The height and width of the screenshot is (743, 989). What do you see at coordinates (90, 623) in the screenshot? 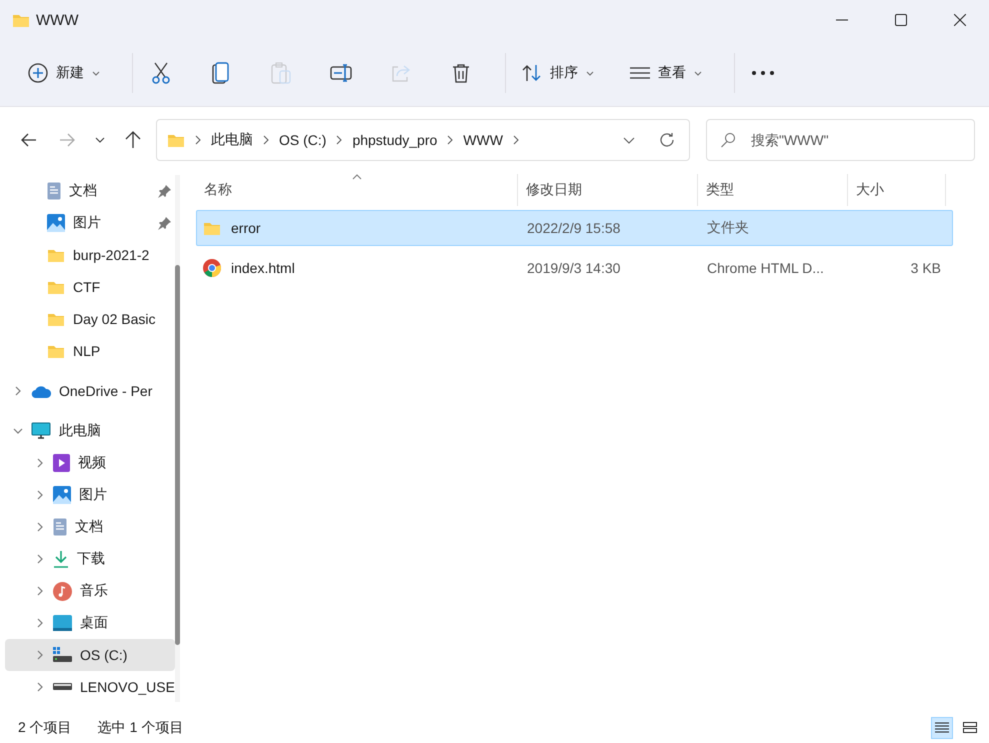
I see `sidebar-item: 桌面` at bounding box center [90, 623].